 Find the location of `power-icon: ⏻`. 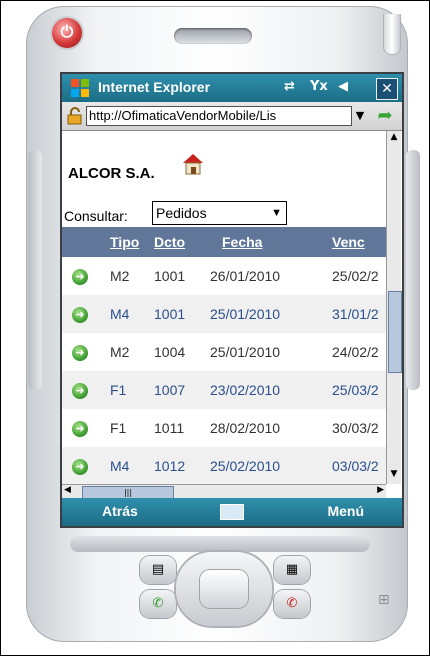

power-icon: ⏻ is located at coordinates (67, 31).